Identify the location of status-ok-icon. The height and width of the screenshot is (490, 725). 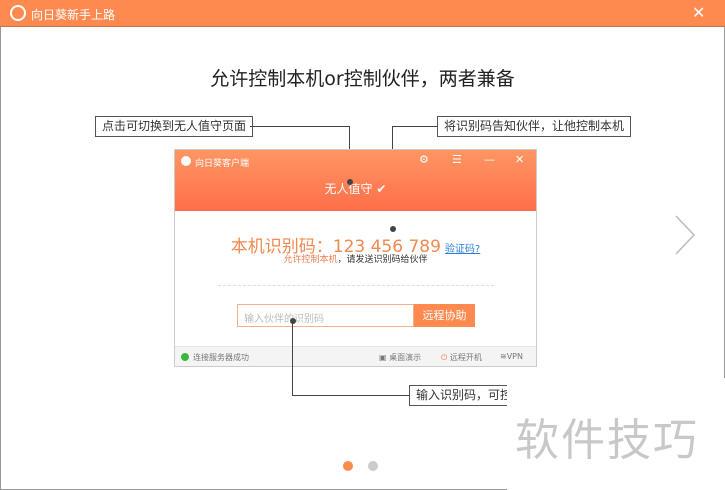
(185, 357).